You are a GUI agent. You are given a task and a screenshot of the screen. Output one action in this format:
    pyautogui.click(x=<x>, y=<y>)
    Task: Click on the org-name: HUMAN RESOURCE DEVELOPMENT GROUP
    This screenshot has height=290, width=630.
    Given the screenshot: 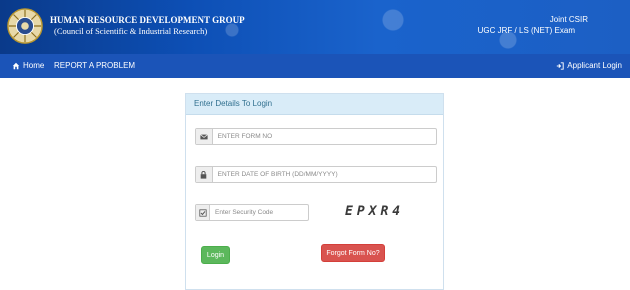 What is the action you would take?
    pyautogui.click(x=147, y=20)
    